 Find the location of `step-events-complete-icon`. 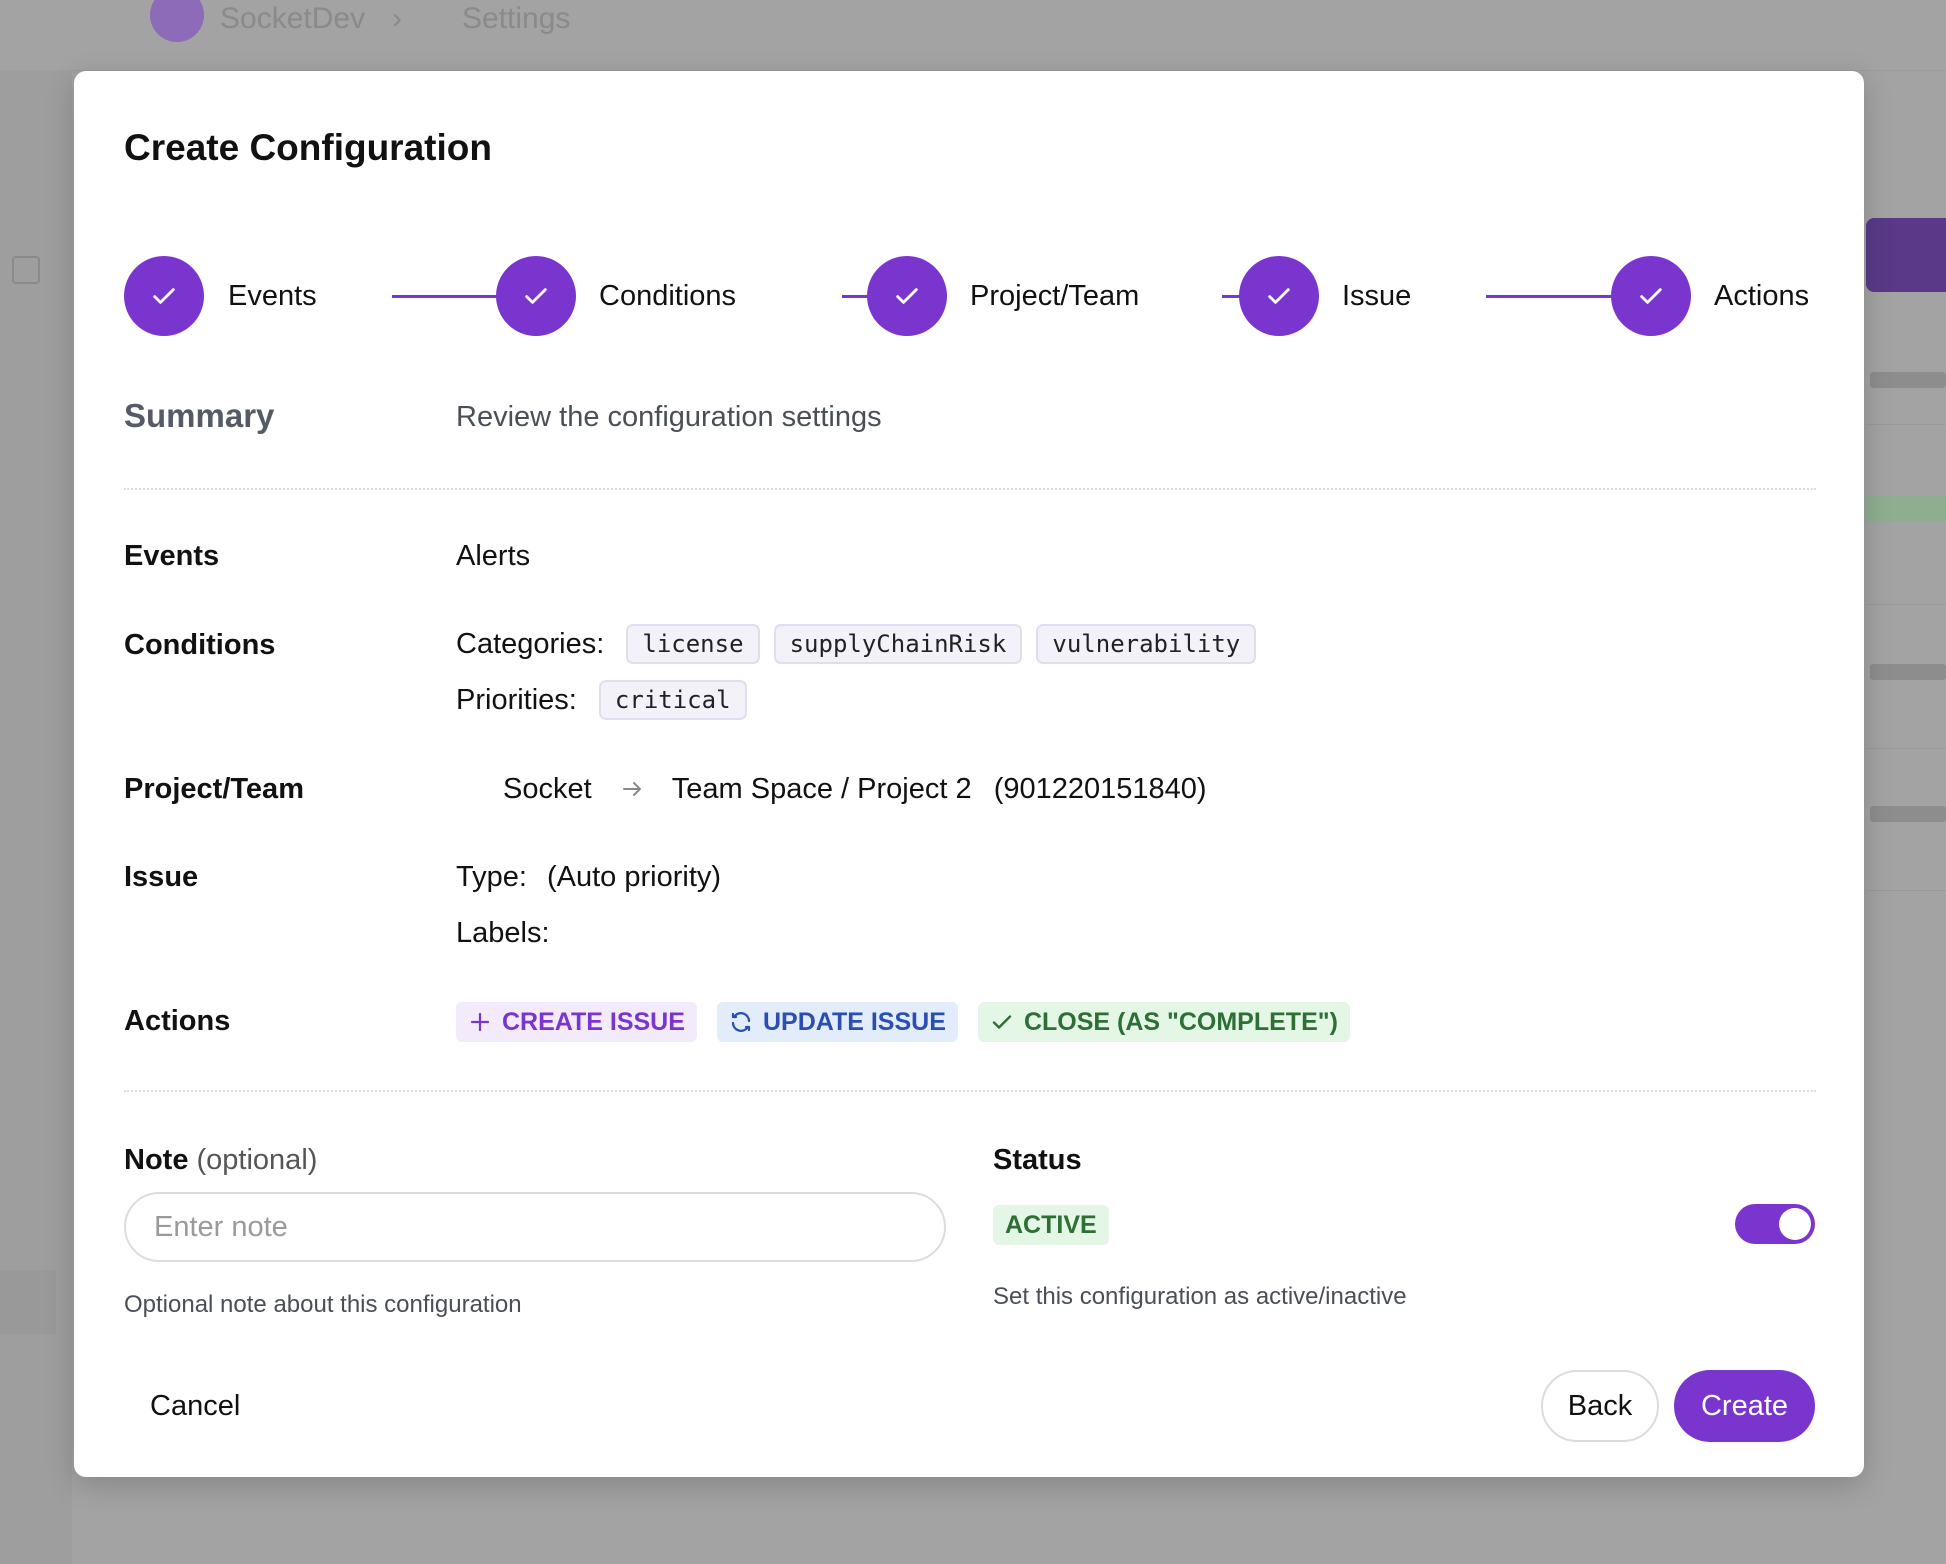

step-events-complete-icon is located at coordinates (164, 296).